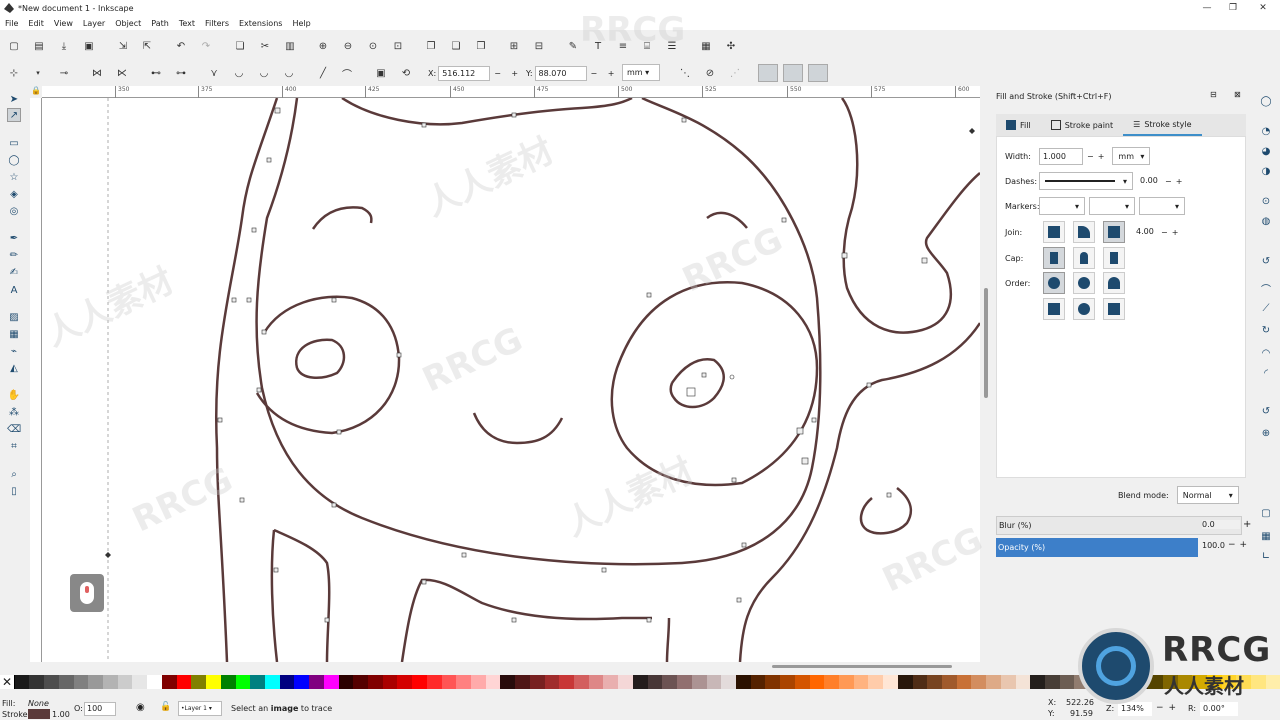  Describe the element at coordinates (14, 368) in the screenshot. I see `paint-bucket-icon: ◭` at that location.